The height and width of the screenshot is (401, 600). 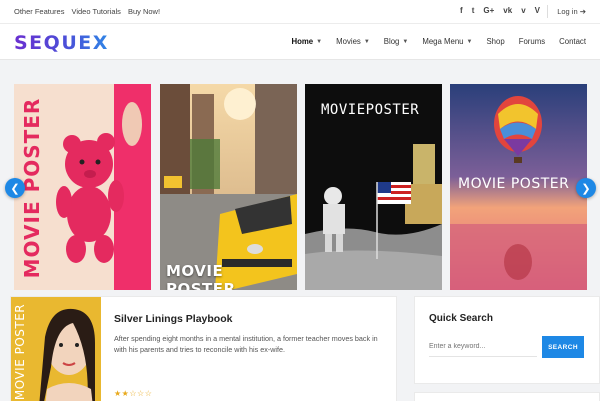 What do you see at coordinates (571, 11) in the screenshot?
I see `login-link: Log in ➔` at bounding box center [571, 11].